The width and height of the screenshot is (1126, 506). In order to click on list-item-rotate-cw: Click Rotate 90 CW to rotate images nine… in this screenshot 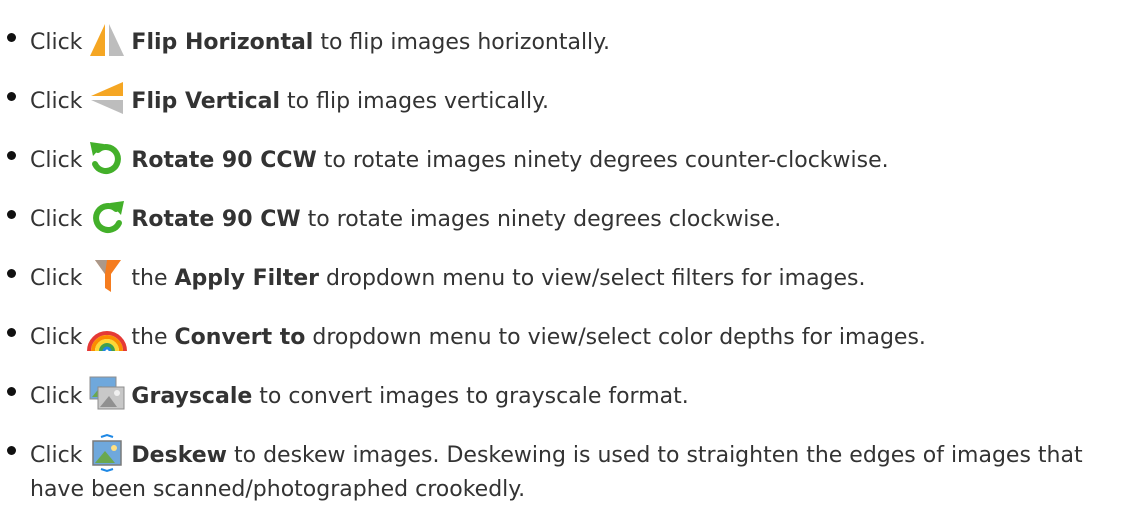, I will do `click(563, 217)`.